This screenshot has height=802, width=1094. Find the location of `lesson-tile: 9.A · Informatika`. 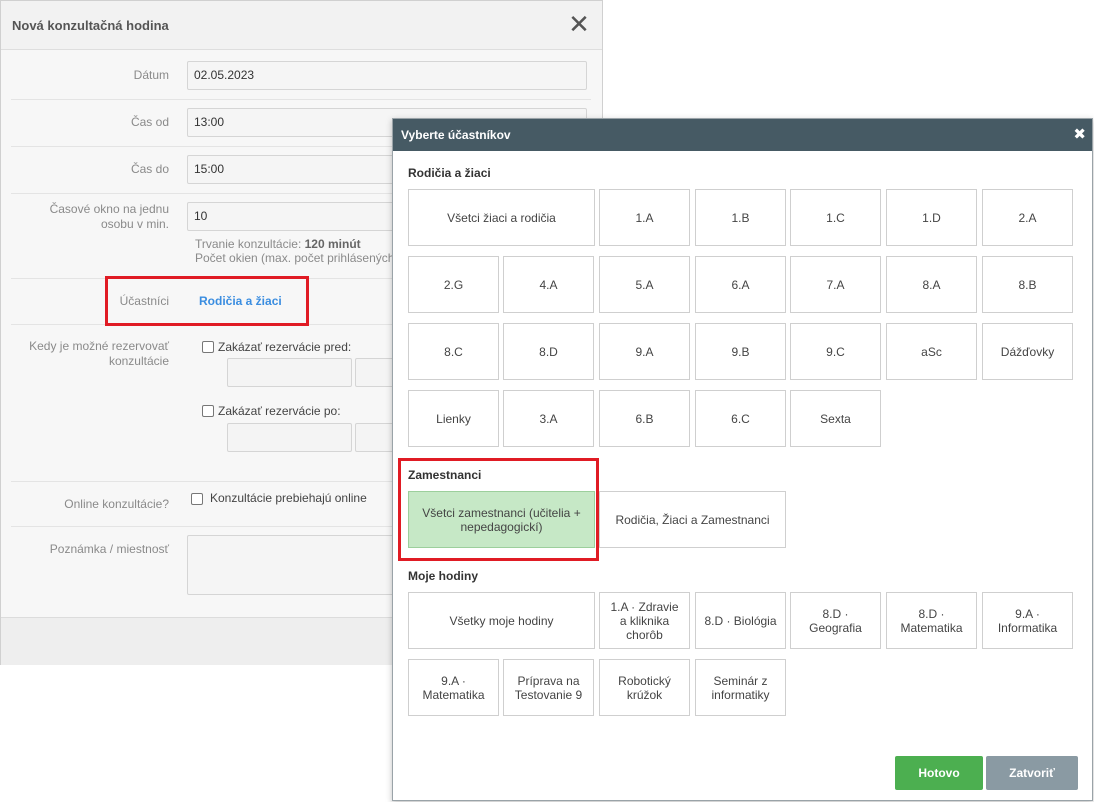

lesson-tile: 9.A · Informatika is located at coordinates (1027, 620).